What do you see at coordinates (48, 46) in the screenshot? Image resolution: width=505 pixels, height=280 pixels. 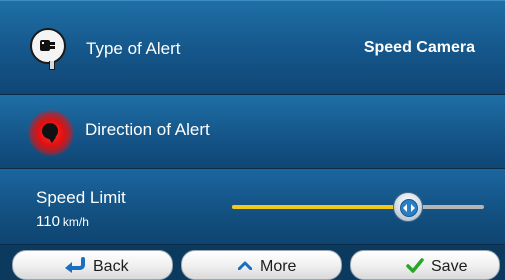 I see `speed-camera-icon` at bounding box center [48, 46].